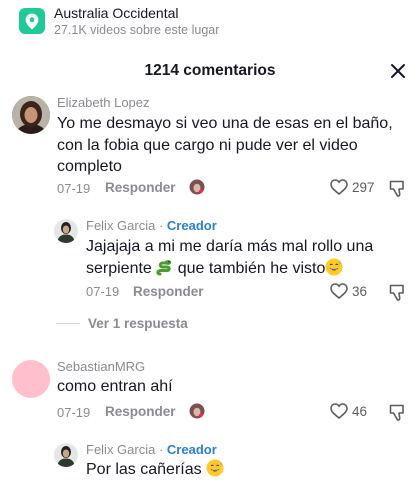 Image resolution: width=420 pixels, height=487 pixels. Describe the element at coordinates (363, 187) in the screenshot. I see `like-count: 297` at that location.